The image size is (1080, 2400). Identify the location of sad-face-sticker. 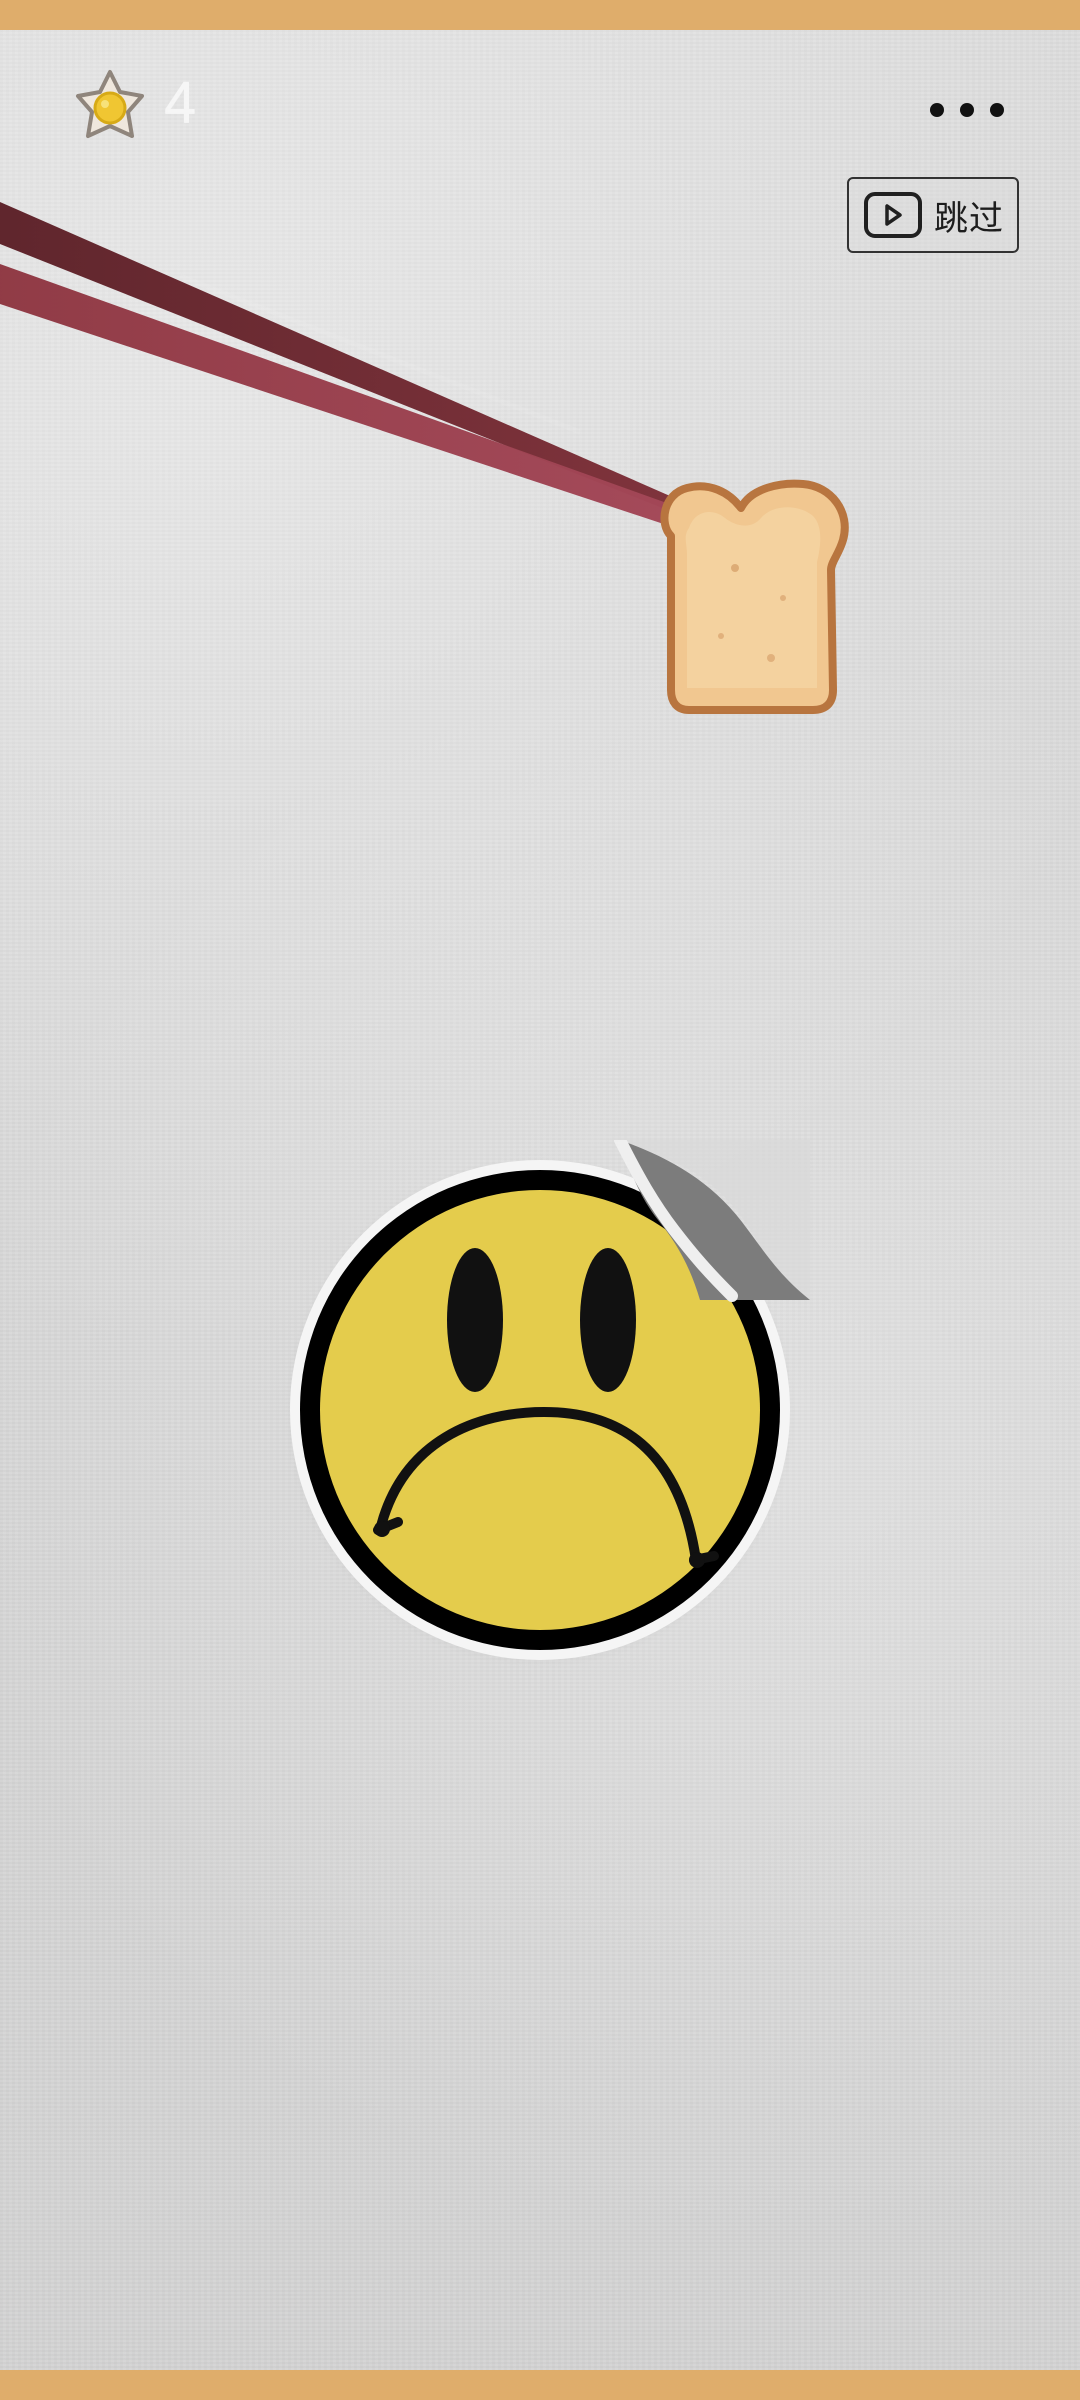
(547, 1404).